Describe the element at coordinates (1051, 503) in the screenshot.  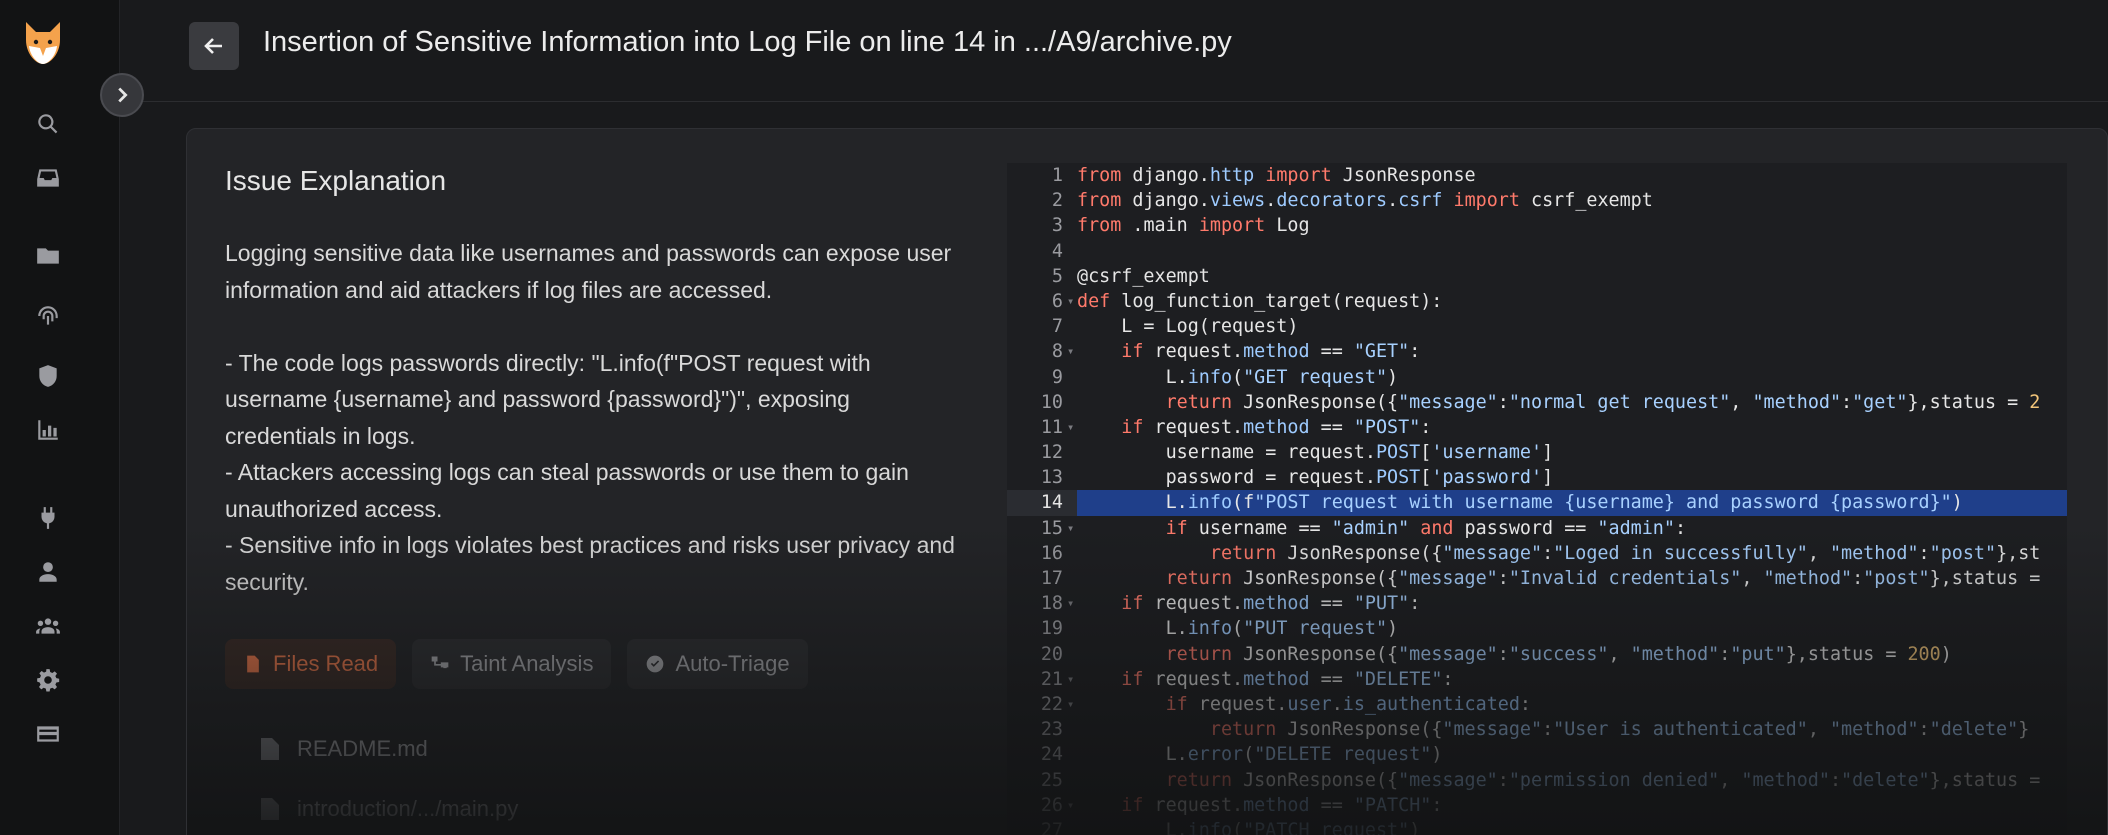
I see `line-number: 14` at that location.